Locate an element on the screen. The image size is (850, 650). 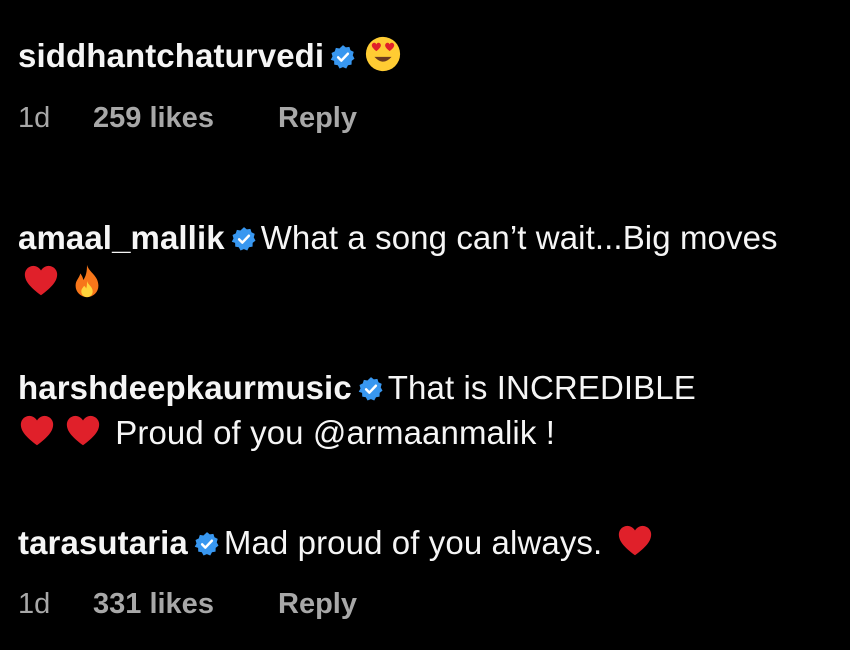
comment-likes: 331 likes is located at coordinates (185, 604).